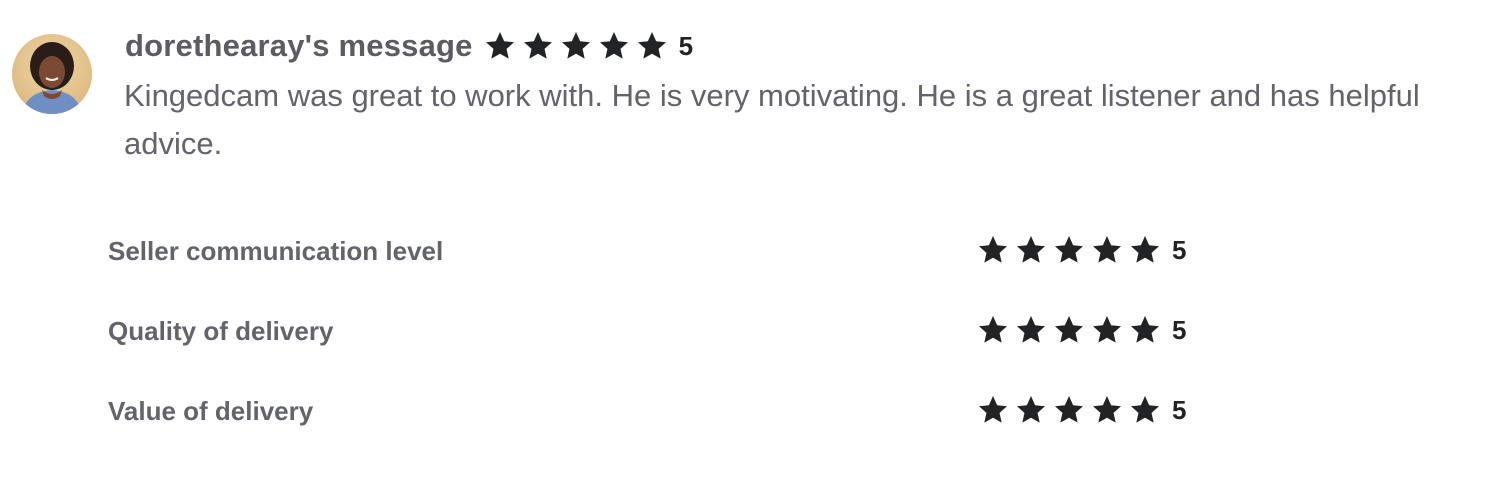  I want to click on rating-row-label: Value of delivery, so click(211, 411).